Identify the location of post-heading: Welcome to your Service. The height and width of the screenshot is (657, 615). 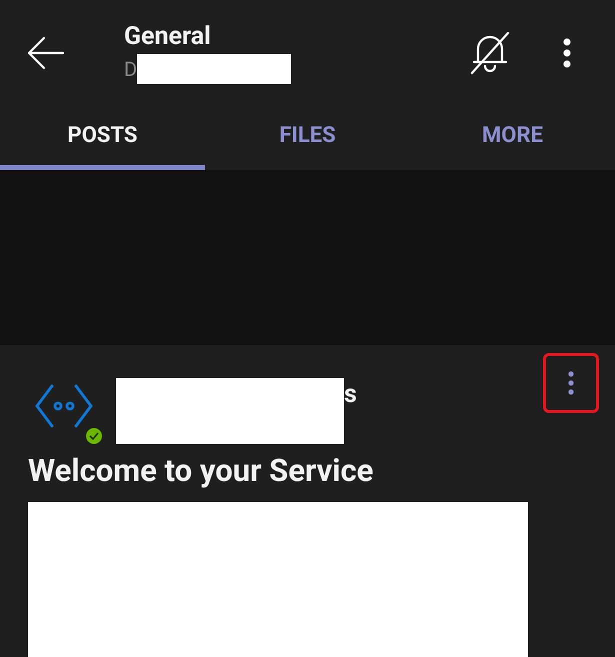
(201, 471).